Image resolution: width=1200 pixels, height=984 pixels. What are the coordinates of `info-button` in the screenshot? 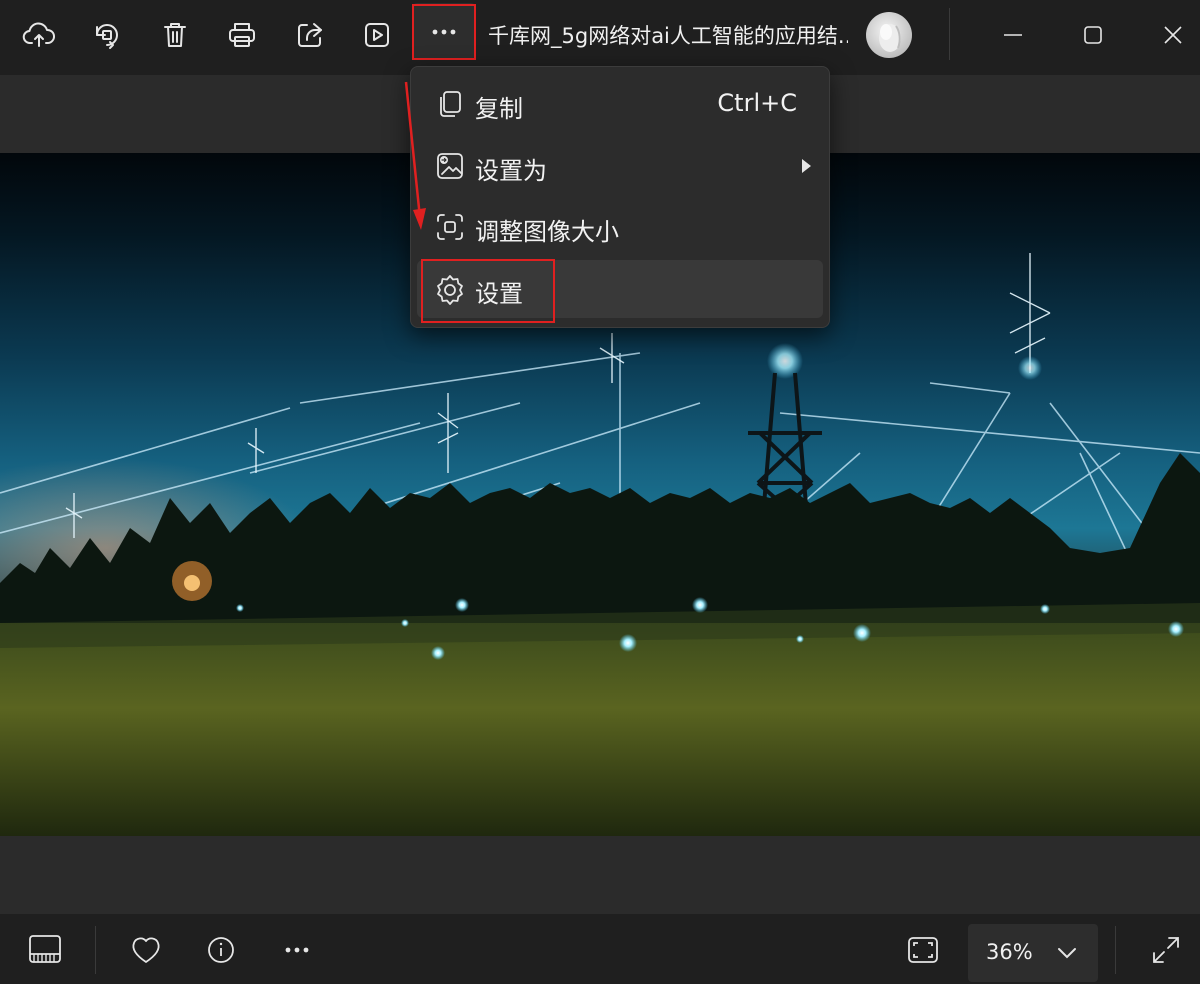 It's located at (221, 950).